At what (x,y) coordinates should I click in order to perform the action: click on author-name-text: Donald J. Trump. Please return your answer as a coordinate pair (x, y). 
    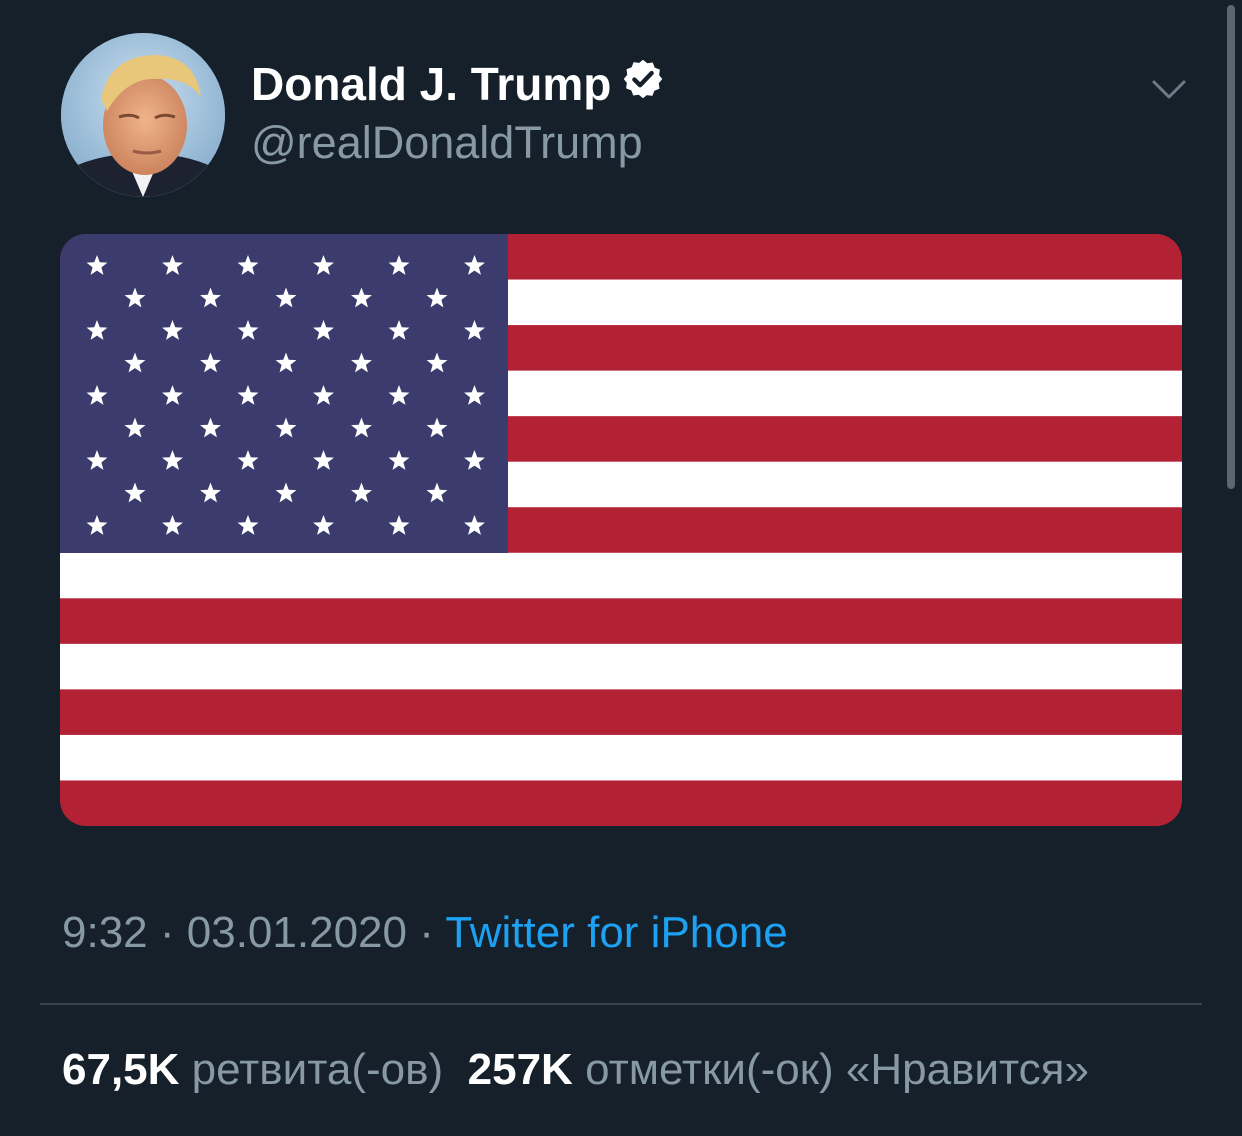
    Looking at the image, I should click on (431, 84).